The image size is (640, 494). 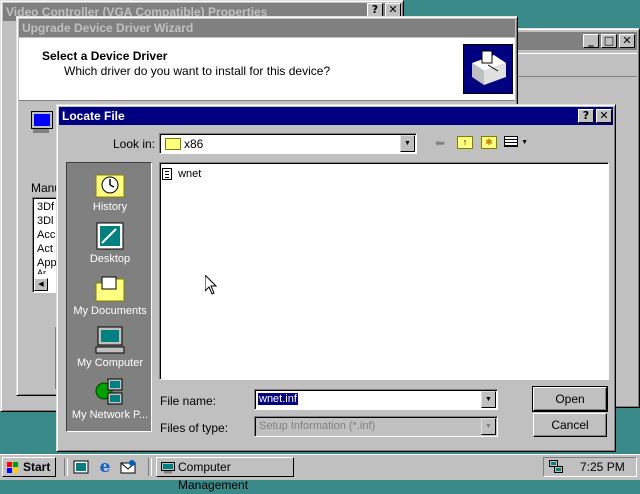 I want to click on list-item: 3Df, so click(x=45, y=207).